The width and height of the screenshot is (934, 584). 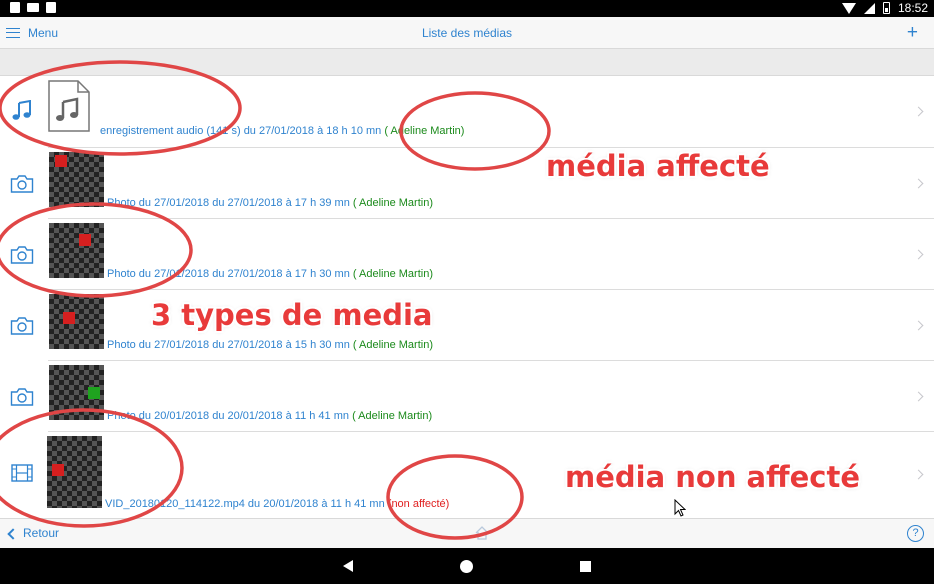 I want to click on add-media-button: +, so click(x=912, y=33).